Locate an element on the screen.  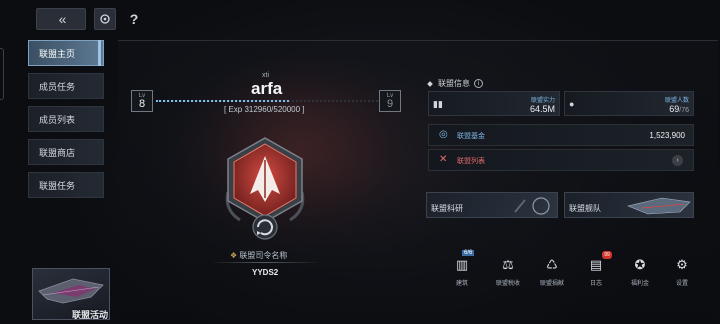
side-drawer-handle is located at coordinates (2, 74).